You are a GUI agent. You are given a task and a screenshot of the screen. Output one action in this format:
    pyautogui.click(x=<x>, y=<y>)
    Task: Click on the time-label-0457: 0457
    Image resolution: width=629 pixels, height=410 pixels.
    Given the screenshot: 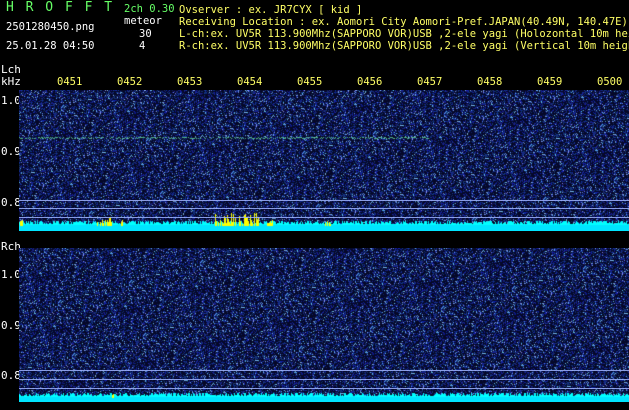 What is the action you would take?
    pyautogui.click(x=430, y=82)
    